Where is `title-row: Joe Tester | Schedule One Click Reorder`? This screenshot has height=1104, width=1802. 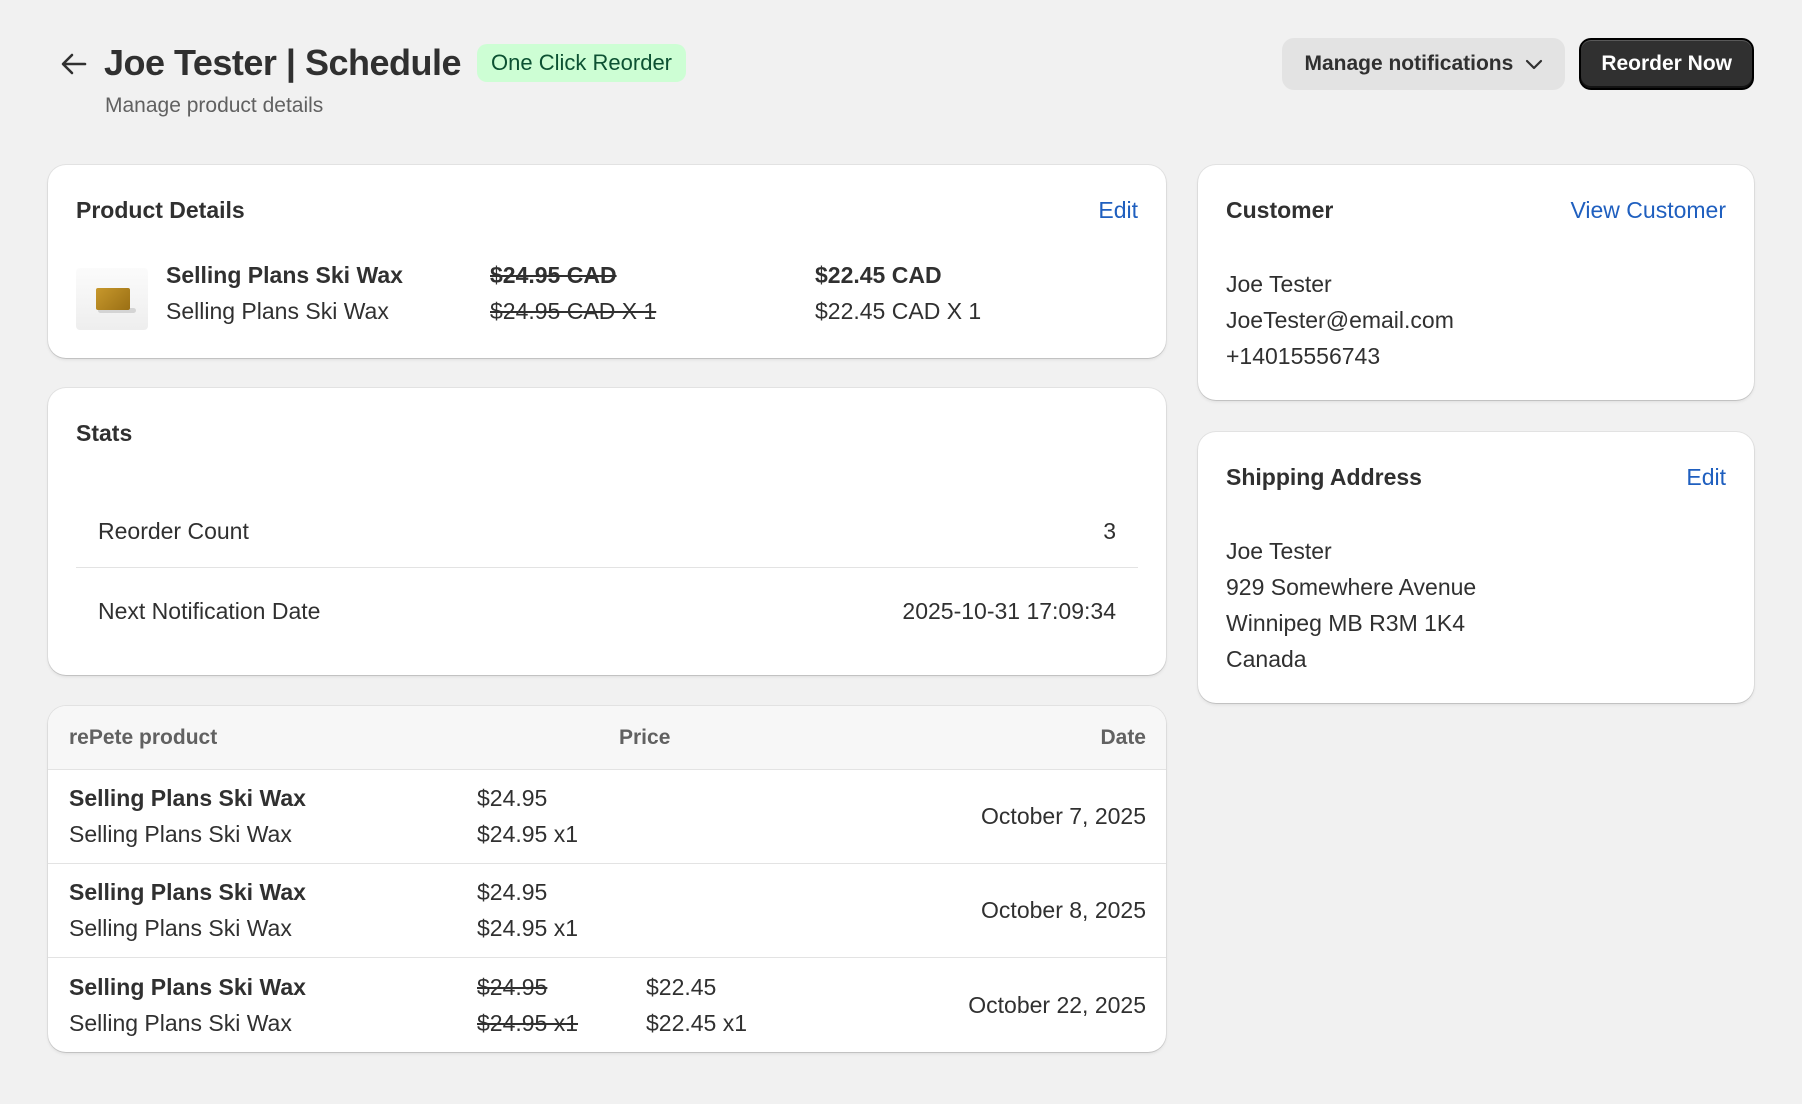
title-row: Joe Tester | Schedule One Click Reorder is located at coordinates (395, 63).